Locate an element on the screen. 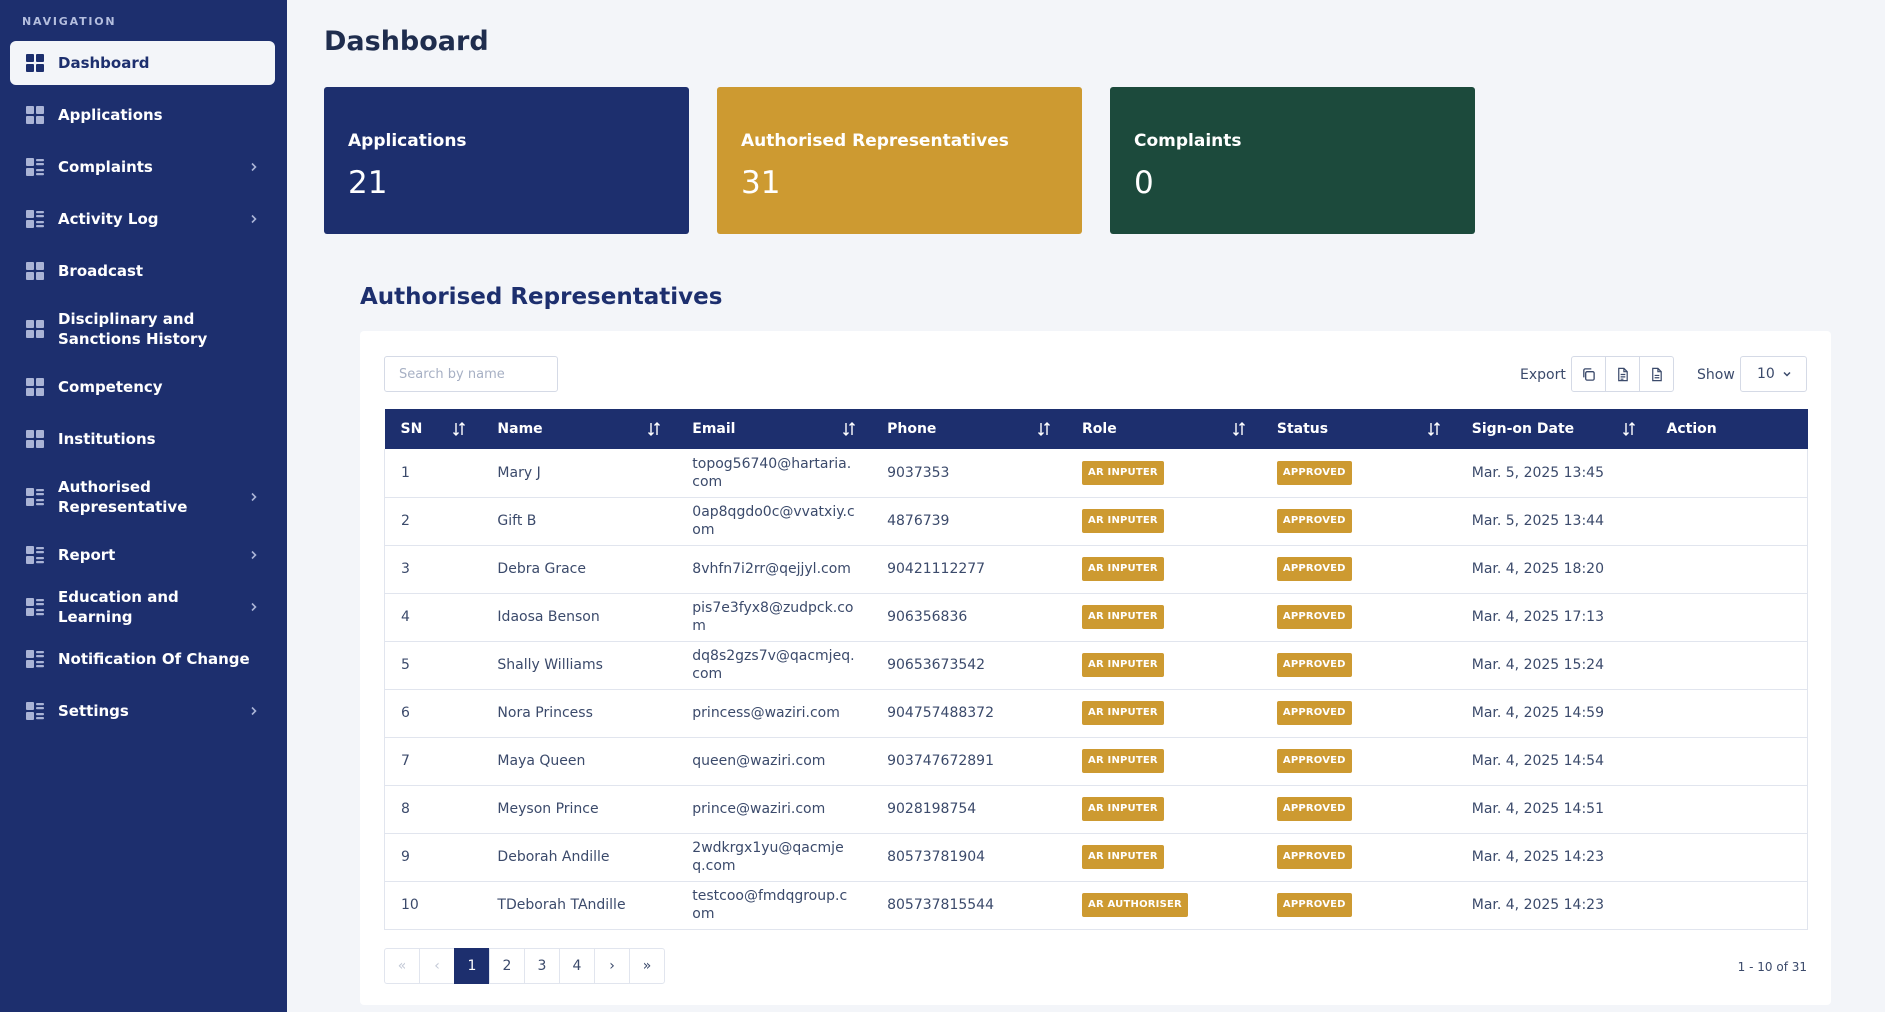  sidebar-item-competency: Competency is located at coordinates (142, 387).